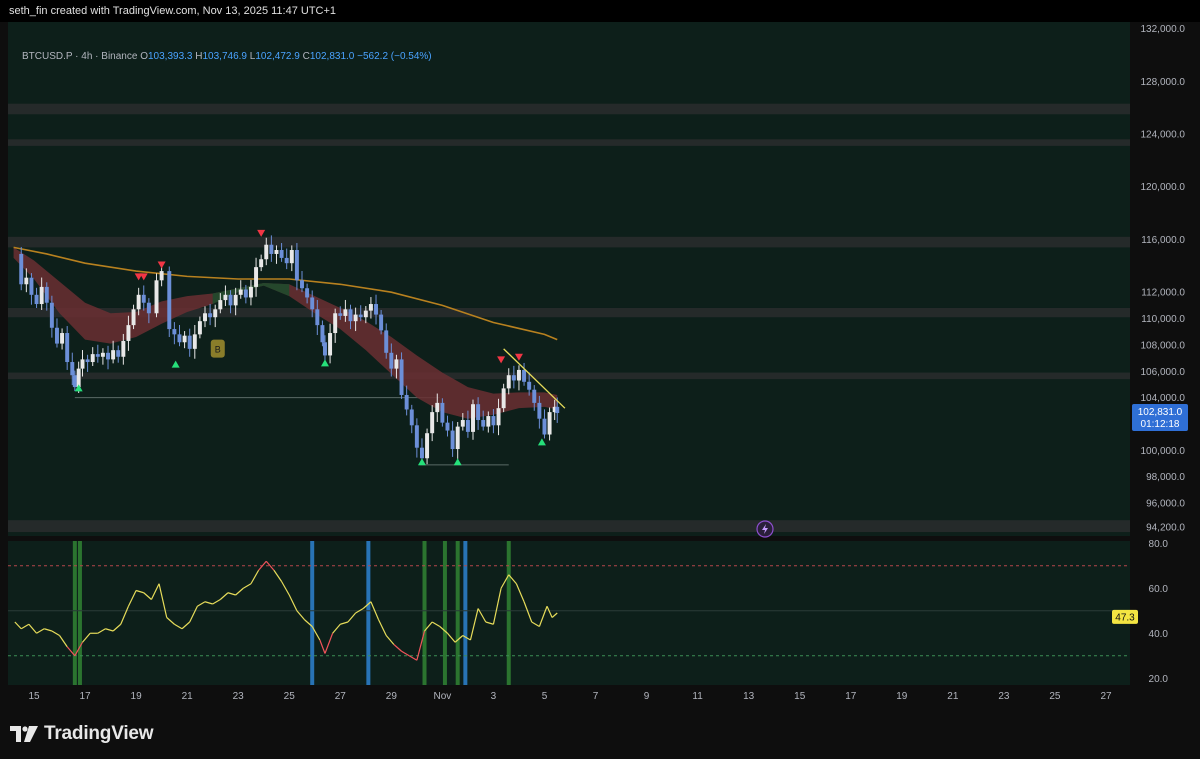  I want to click on time-tick-label: 9, so click(647, 696).